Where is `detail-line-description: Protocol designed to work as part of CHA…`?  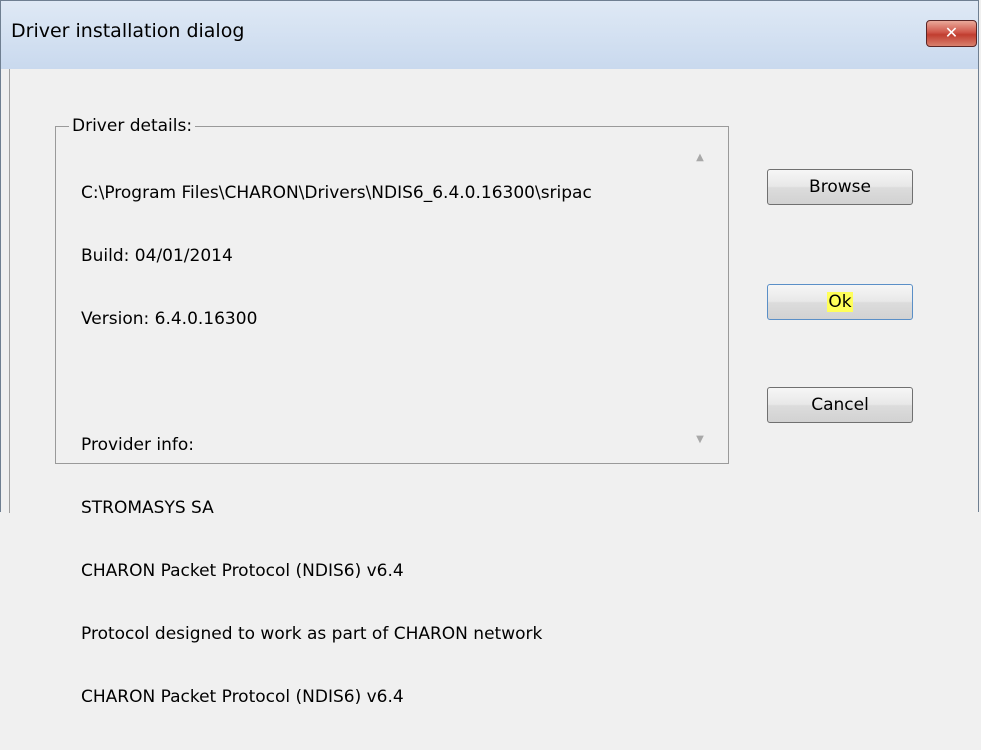 detail-line-description: Protocol designed to work as part of CHA… is located at coordinates (312, 634).